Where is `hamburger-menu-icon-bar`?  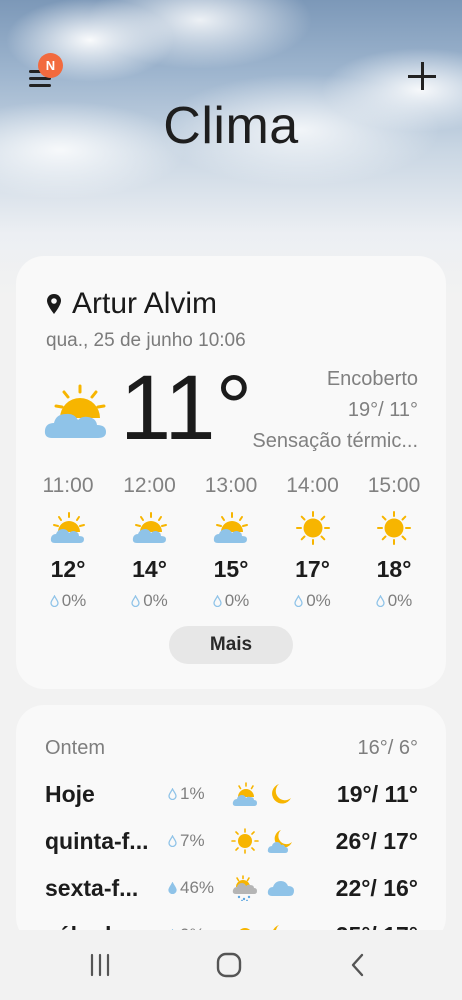
hamburger-menu-icon-bar is located at coordinates (40, 85).